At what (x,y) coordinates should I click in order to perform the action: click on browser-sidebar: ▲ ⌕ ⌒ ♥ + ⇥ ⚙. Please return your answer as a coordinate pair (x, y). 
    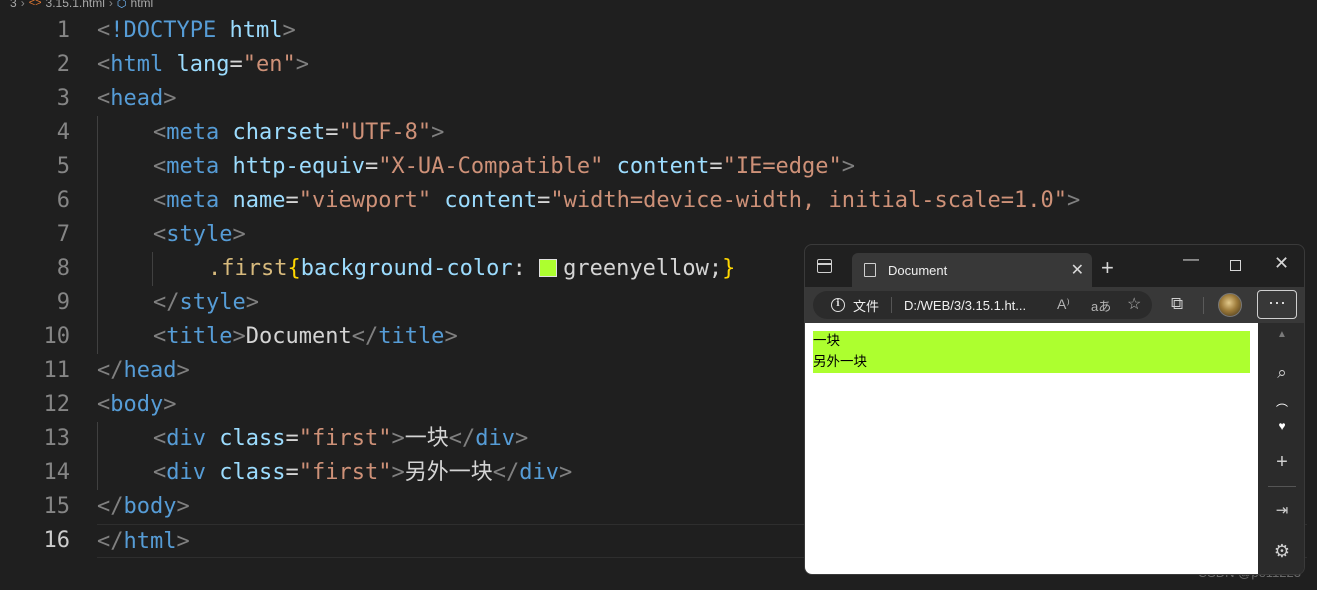
    Looking at the image, I should click on (1281, 448).